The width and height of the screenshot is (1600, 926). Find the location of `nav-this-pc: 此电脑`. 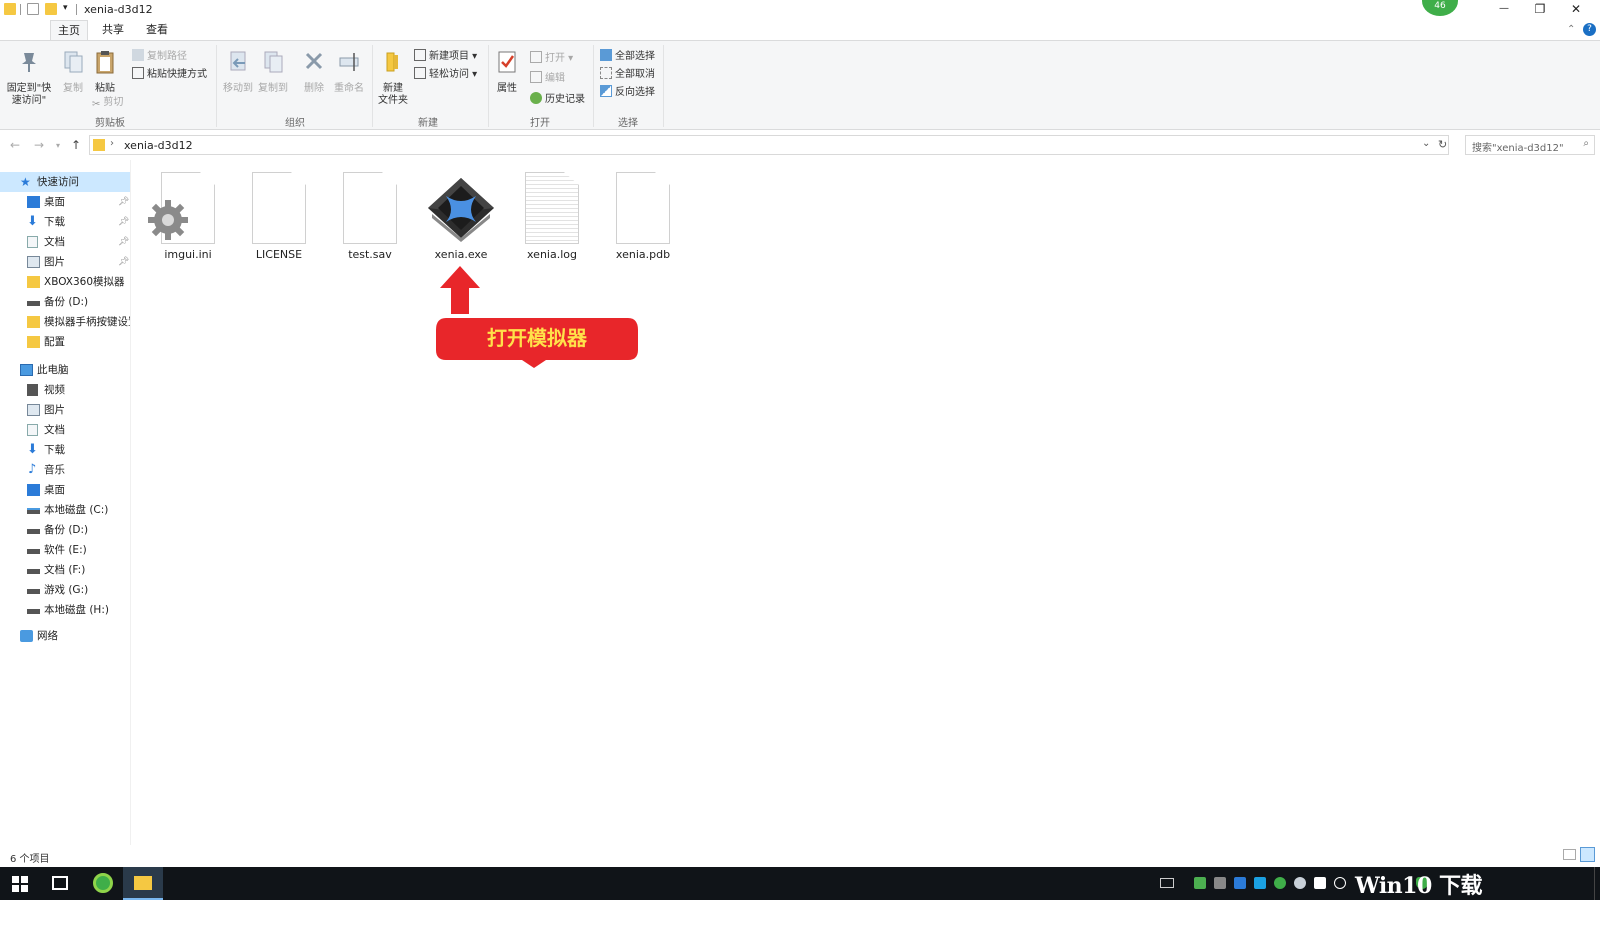

nav-this-pc: 此电脑 is located at coordinates (65, 370).